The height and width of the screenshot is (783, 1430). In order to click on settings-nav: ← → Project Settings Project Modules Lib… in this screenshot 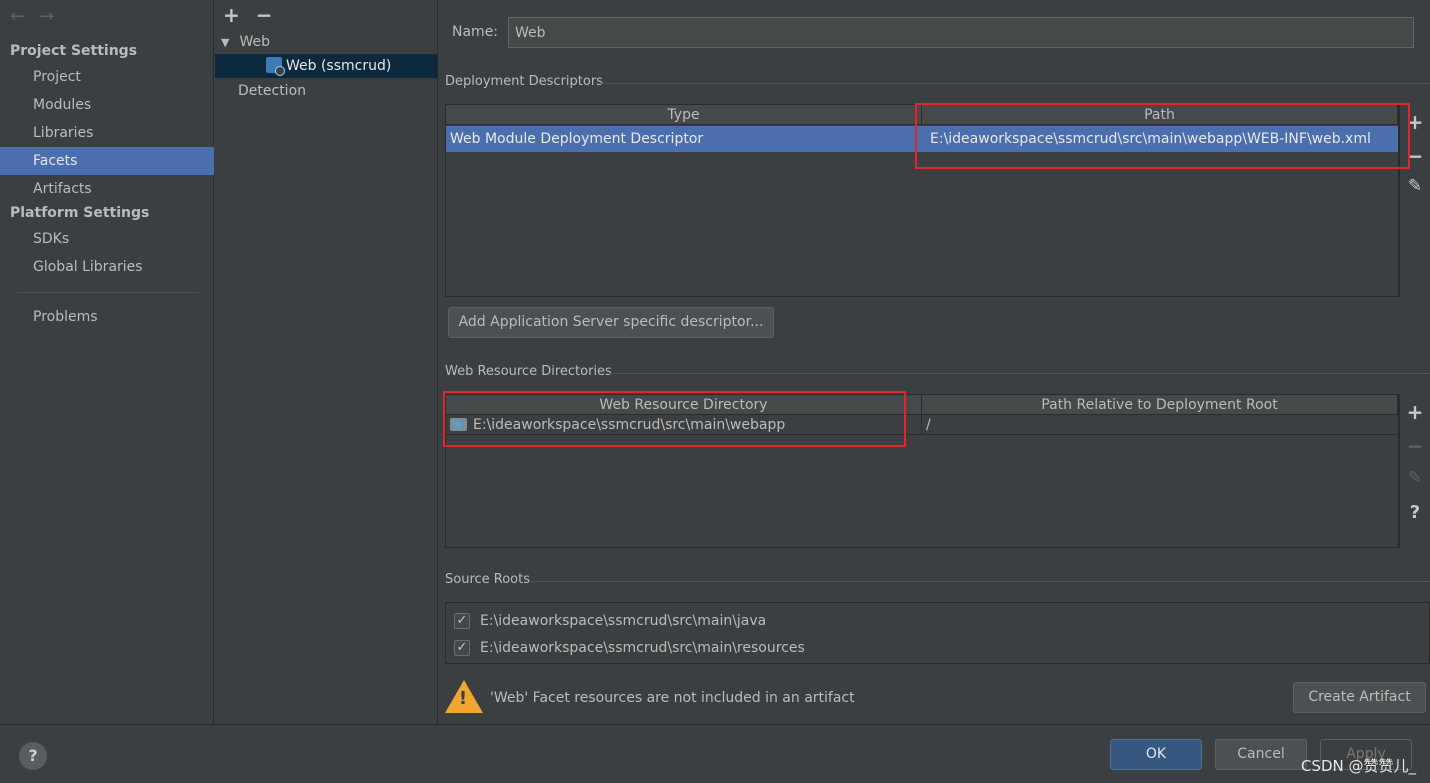, I will do `click(107, 362)`.